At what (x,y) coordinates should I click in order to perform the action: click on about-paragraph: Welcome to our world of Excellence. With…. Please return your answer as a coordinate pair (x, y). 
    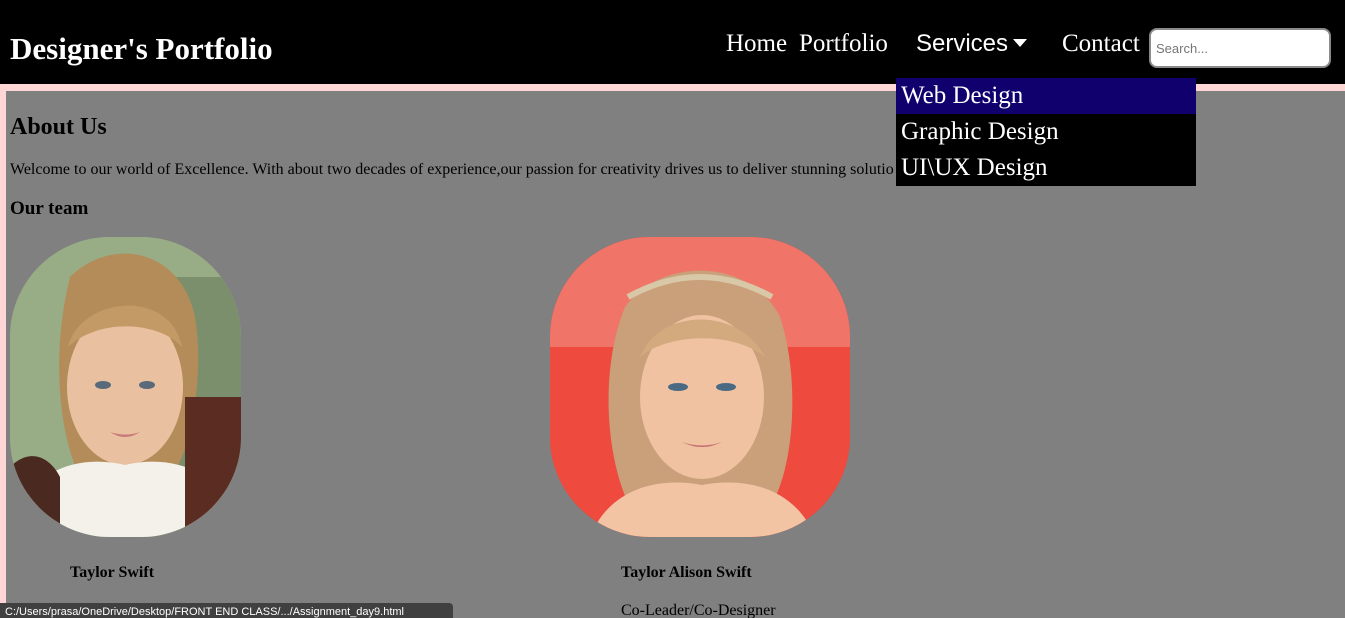
    Looking at the image, I should click on (452, 169).